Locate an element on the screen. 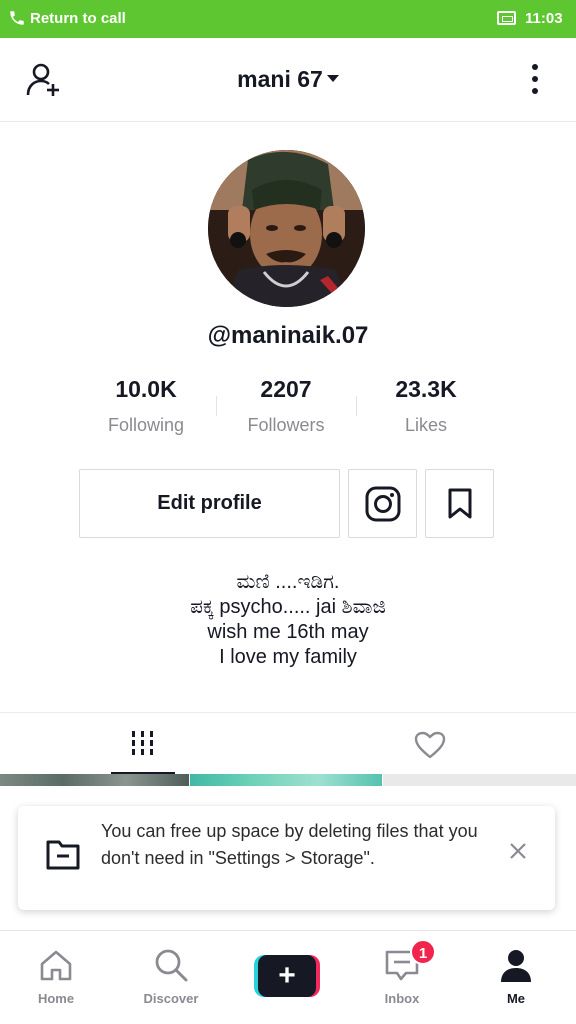 The height and width of the screenshot is (1024, 576). bottom-navigation: Home Discover + Inbox Me is located at coordinates (288, 977).